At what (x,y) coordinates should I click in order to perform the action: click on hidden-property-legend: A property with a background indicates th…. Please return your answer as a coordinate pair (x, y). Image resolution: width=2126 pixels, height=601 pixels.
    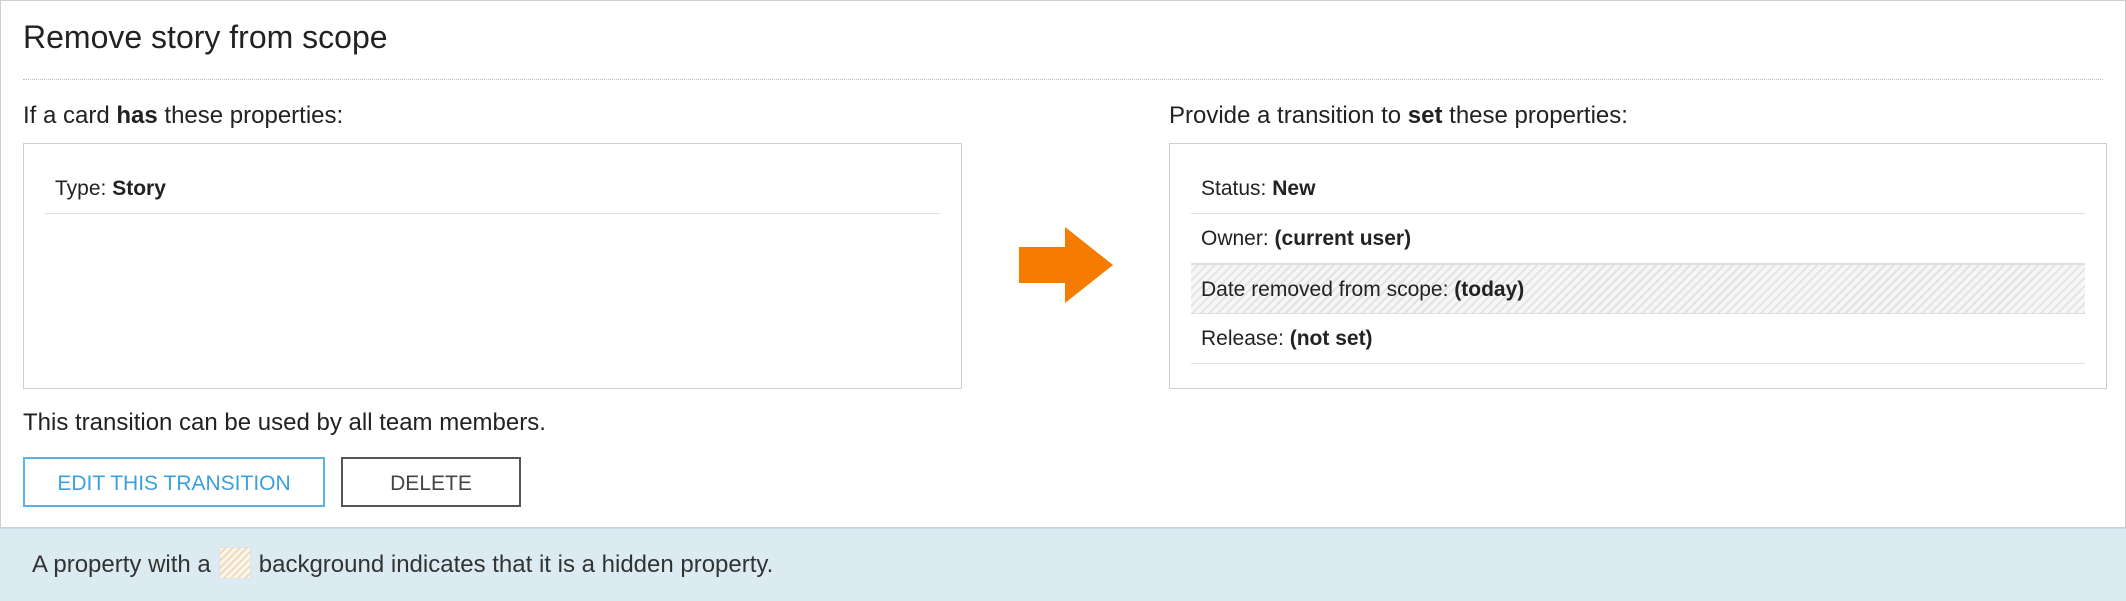
    Looking at the image, I should click on (1063, 564).